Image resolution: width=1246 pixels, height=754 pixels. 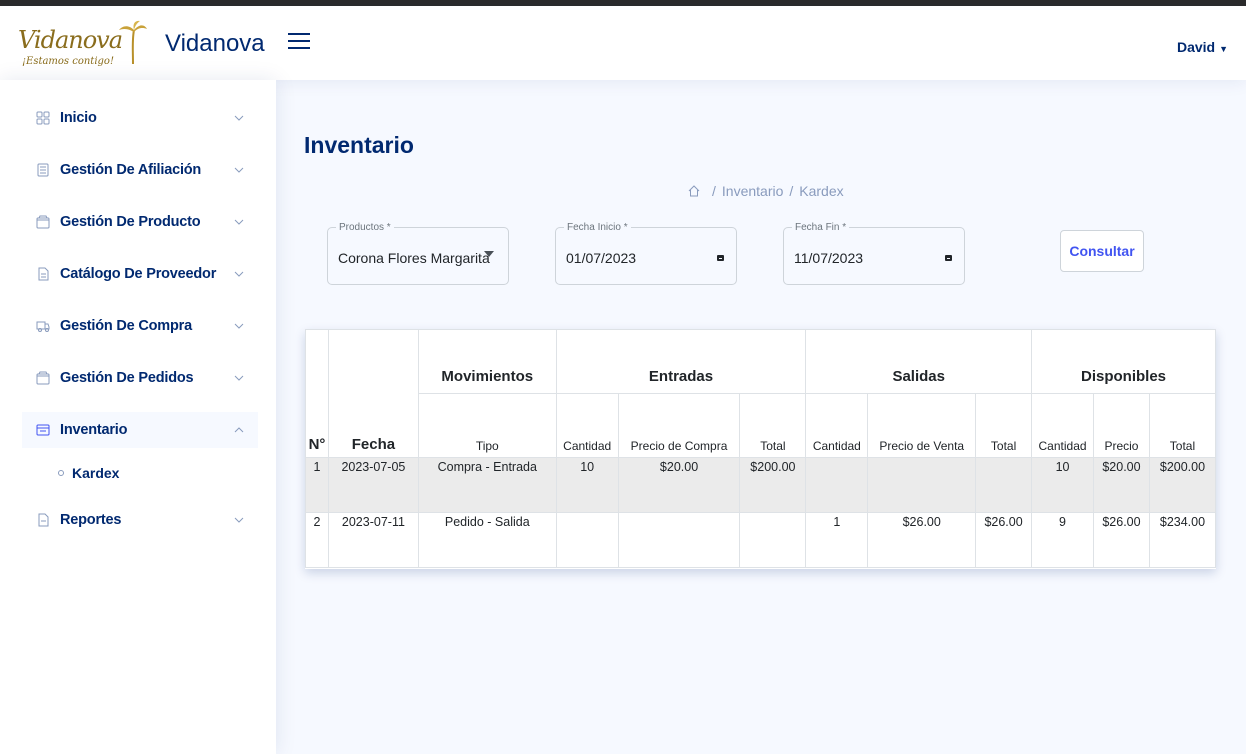 What do you see at coordinates (1004, 540) in the screenshot?
I see `cell-salida-total: $26.00` at bounding box center [1004, 540].